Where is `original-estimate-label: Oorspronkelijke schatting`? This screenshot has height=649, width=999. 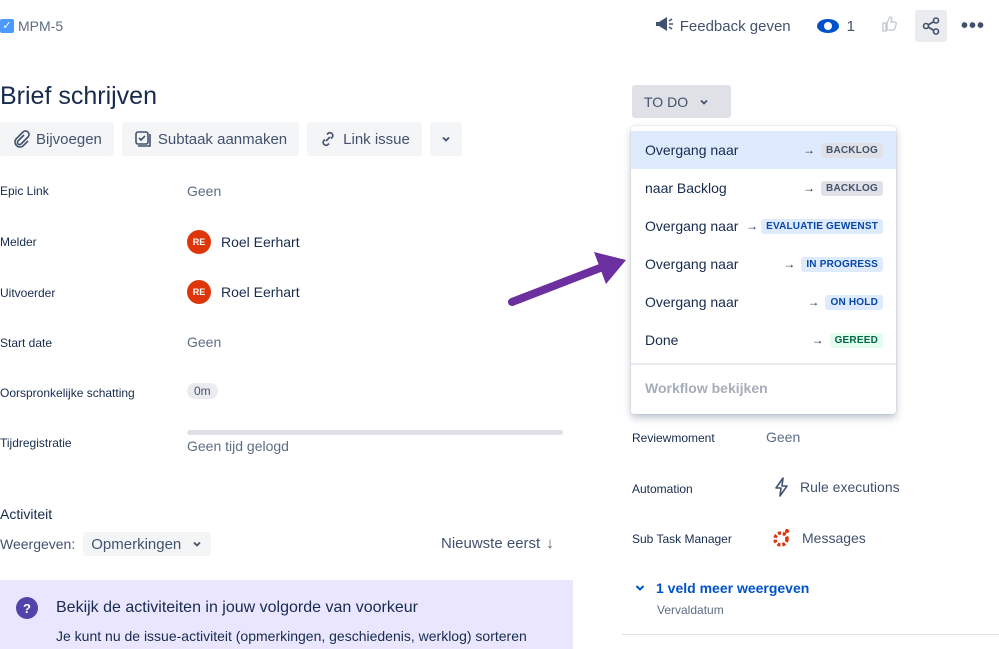 original-estimate-label: Oorspronkelijke schatting is located at coordinates (67, 393).